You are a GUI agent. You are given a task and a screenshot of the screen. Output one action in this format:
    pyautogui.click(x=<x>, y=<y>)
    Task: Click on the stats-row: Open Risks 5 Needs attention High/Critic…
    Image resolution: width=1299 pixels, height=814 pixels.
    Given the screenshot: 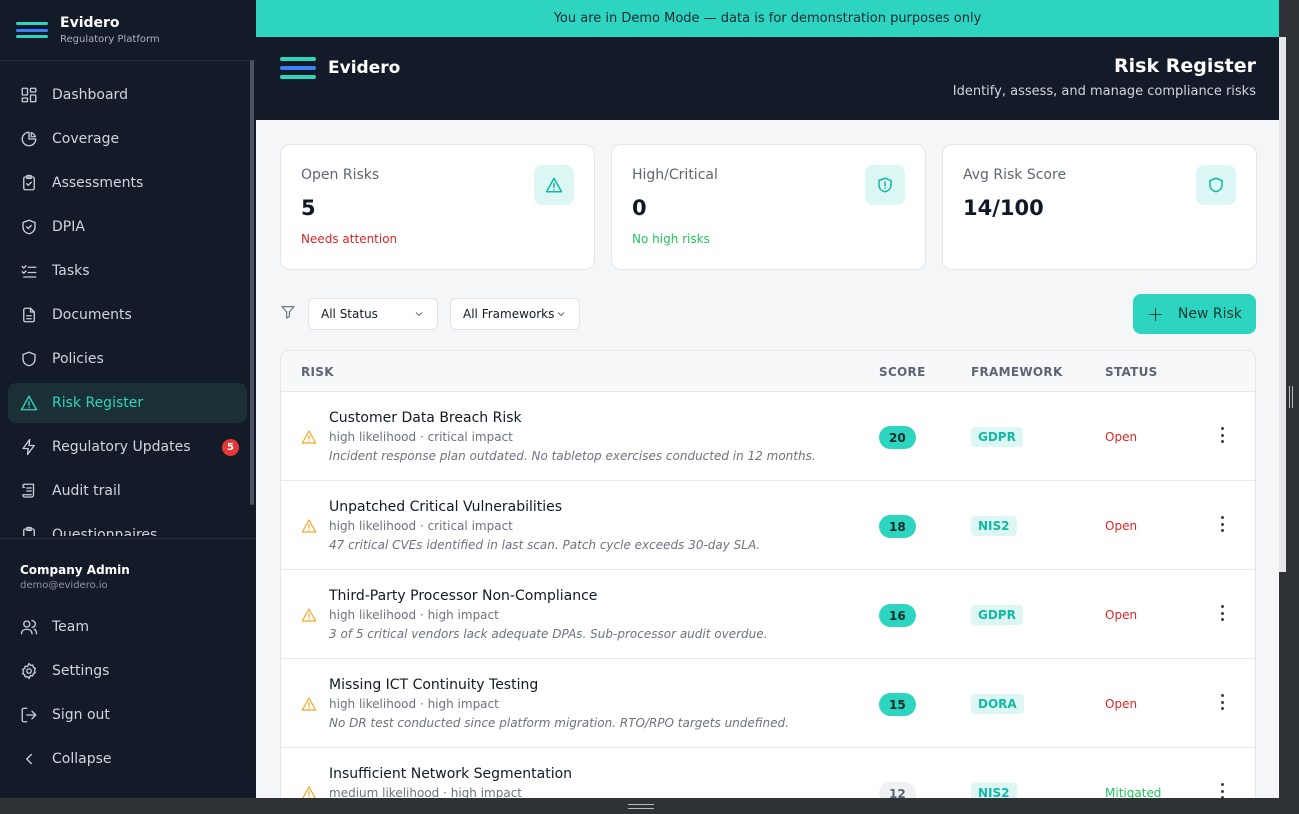 What is the action you would take?
    pyautogui.click(x=768, y=207)
    